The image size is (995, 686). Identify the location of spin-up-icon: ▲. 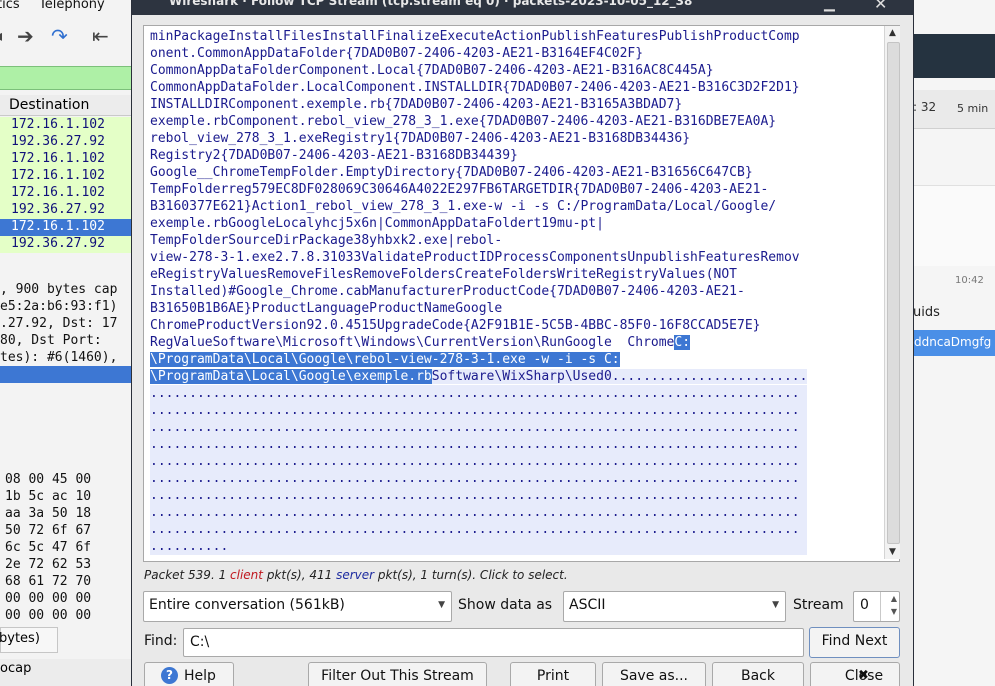
(894, 598).